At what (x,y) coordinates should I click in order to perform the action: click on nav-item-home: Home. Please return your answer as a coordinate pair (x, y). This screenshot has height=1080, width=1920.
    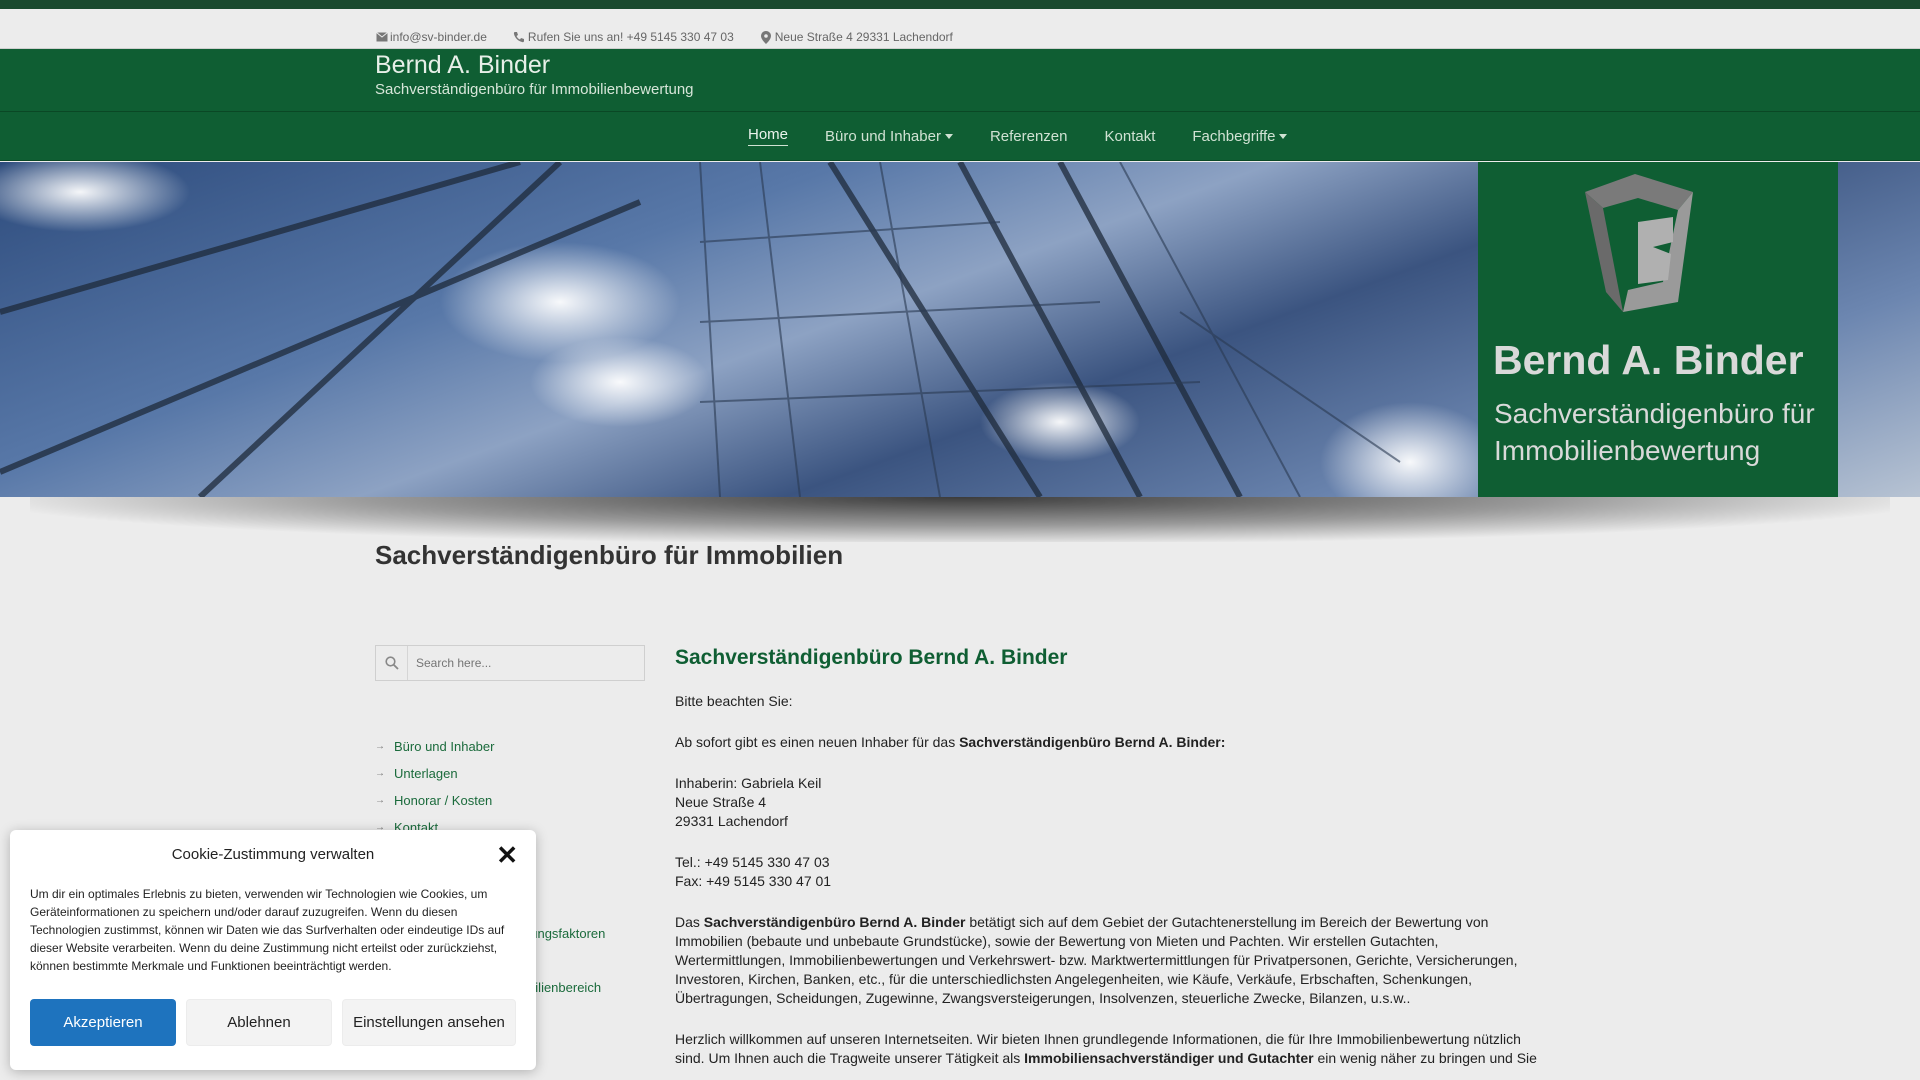
    Looking at the image, I should click on (768, 136).